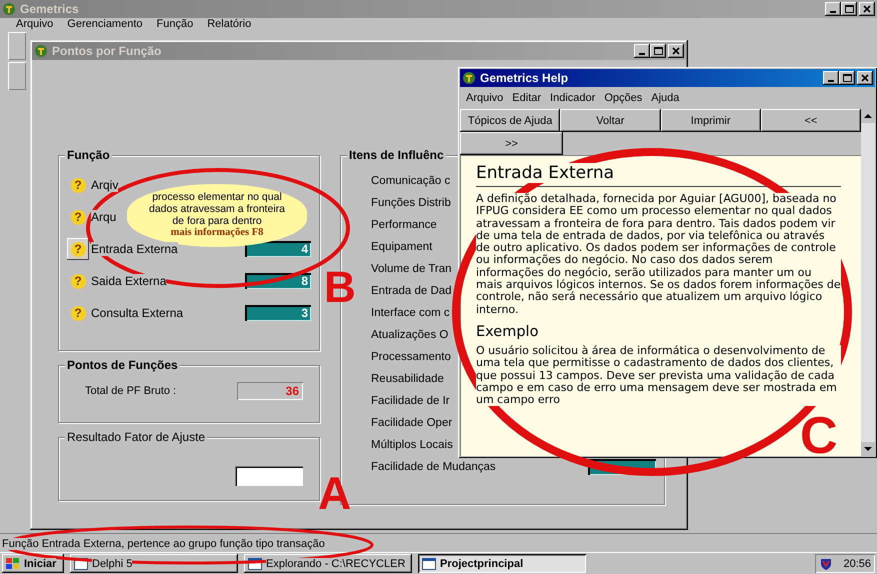 Image resolution: width=877 pixels, height=574 pixels. Describe the element at coordinates (710, 120) in the screenshot. I see `toolbar-button: Imprimir` at that location.